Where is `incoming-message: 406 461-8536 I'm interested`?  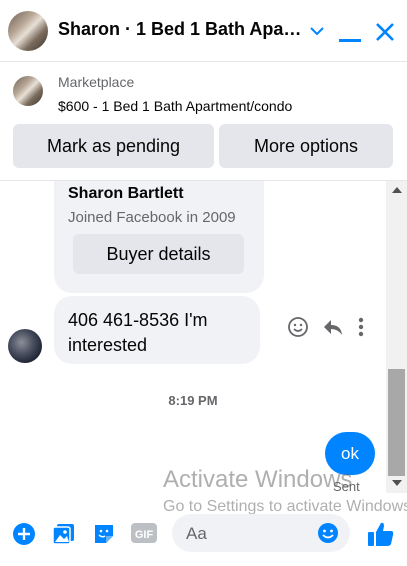
incoming-message: 406 461-8536 I'm interested is located at coordinates (157, 330).